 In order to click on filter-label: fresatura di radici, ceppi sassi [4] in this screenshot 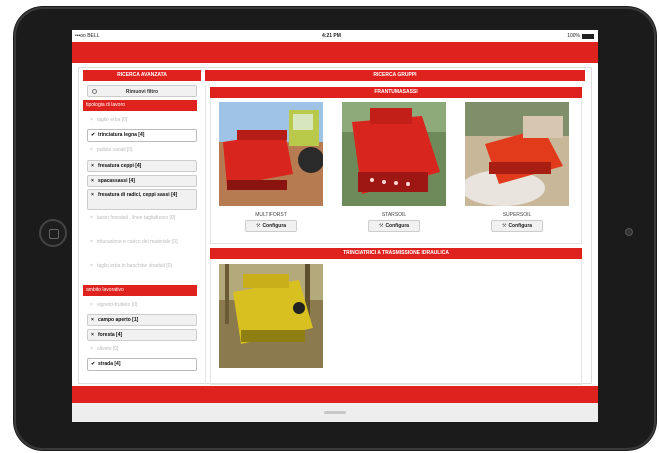, I will do `click(138, 195)`.